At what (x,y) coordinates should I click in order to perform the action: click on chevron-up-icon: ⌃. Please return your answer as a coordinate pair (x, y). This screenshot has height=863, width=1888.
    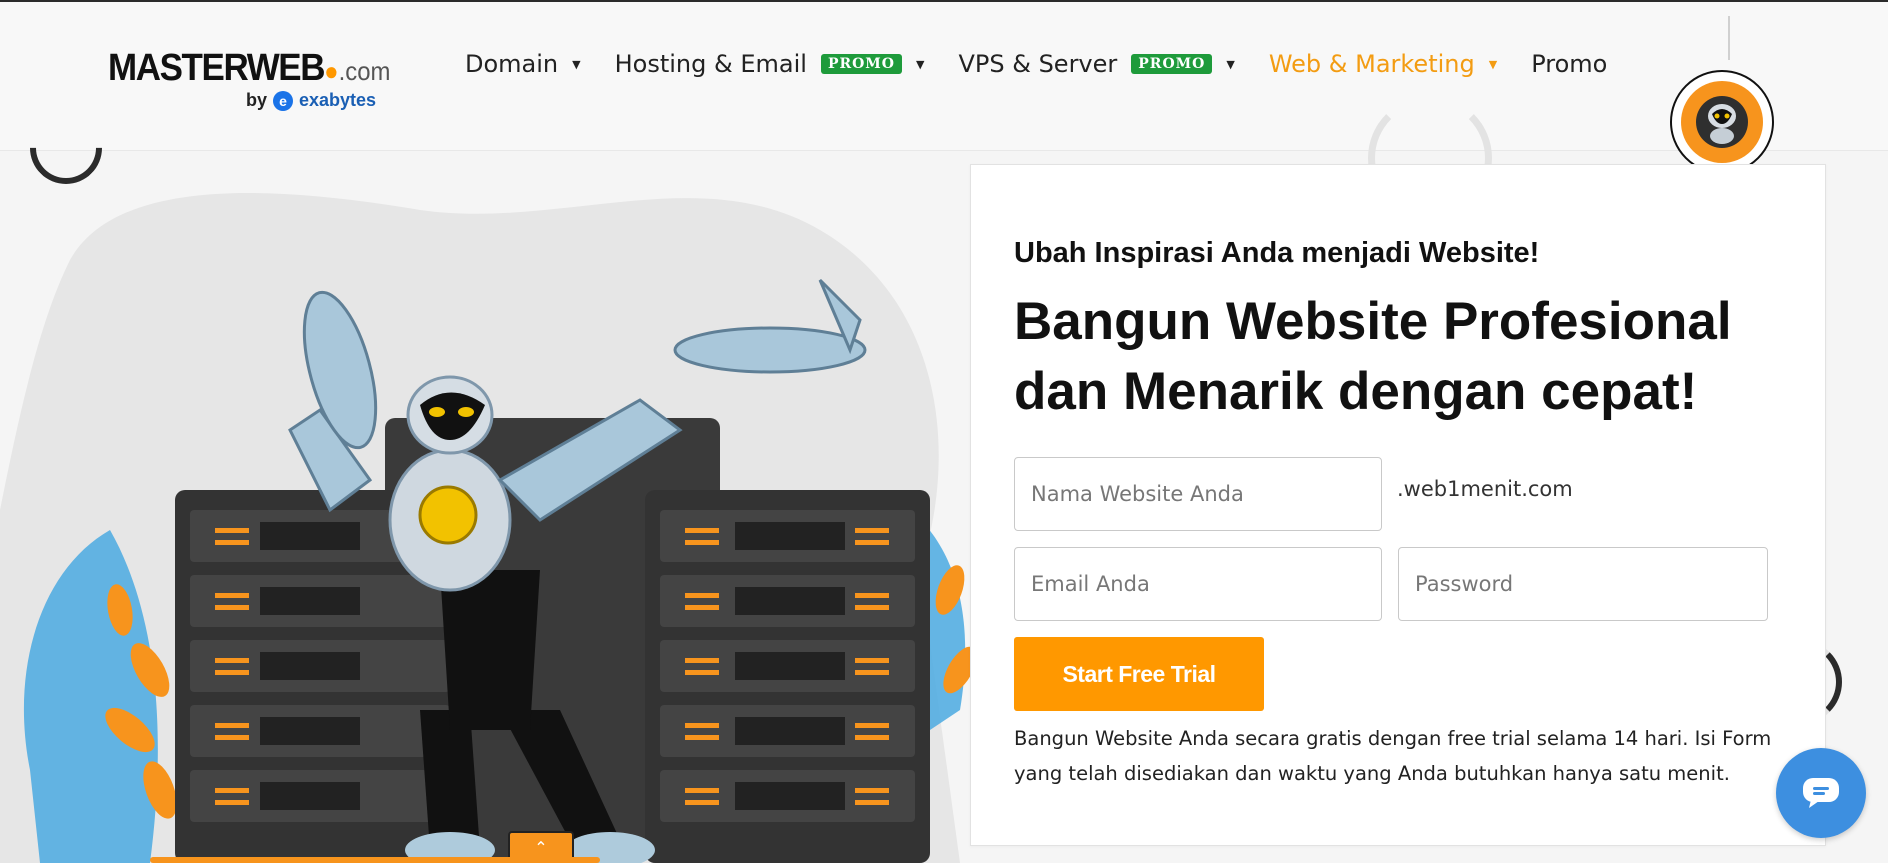
    Looking at the image, I should click on (541, 847).